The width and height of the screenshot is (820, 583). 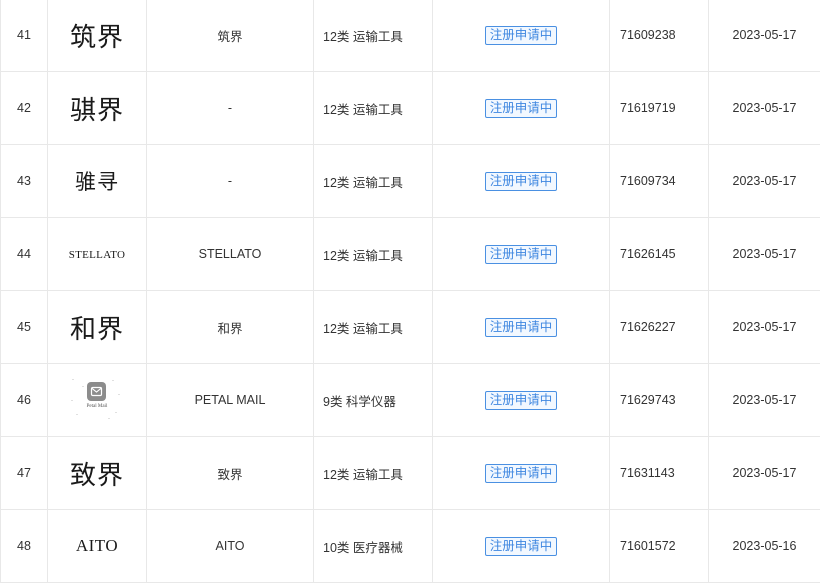 I want to click on row-number: 41, so click(x=24, y=36).